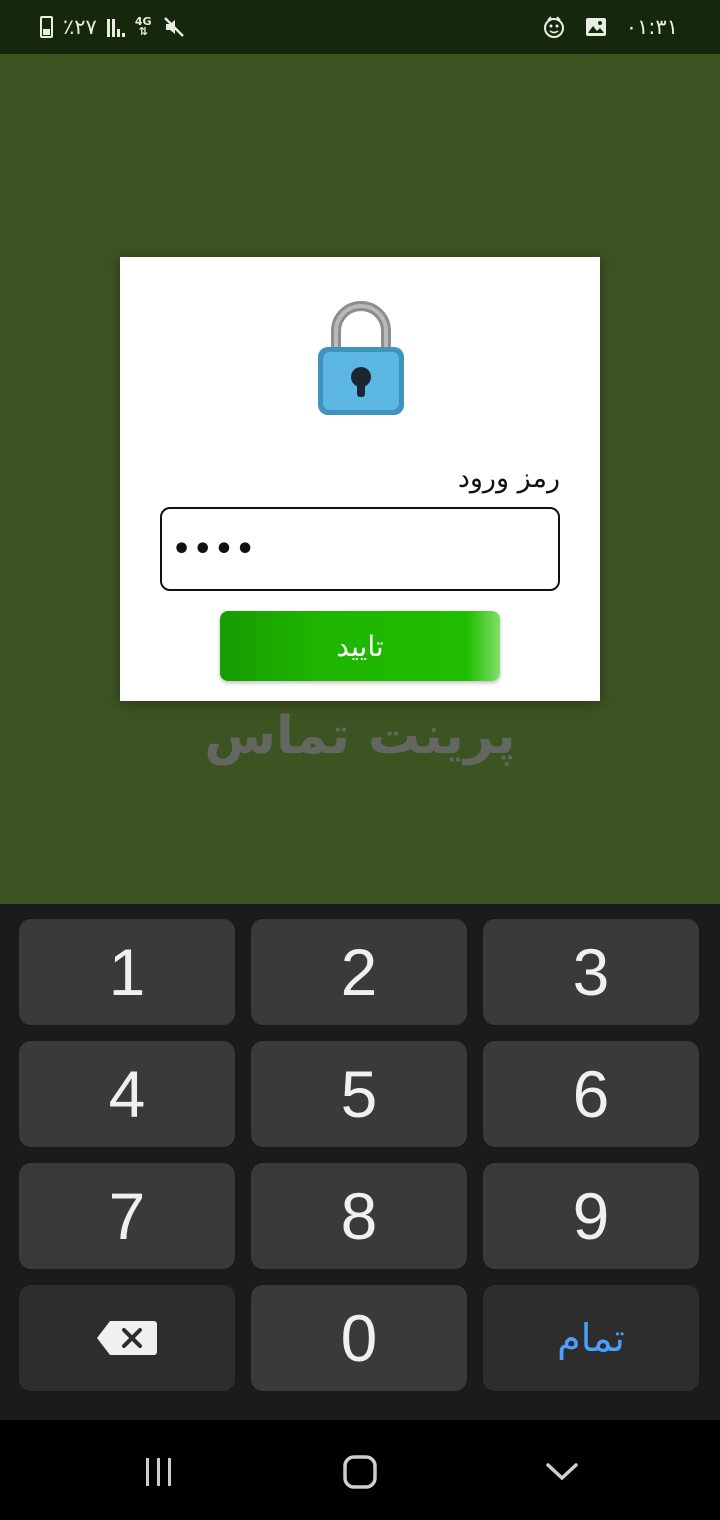 The image size is (720, 1520). I want to click on notification-app-icon, so click(553, 27).